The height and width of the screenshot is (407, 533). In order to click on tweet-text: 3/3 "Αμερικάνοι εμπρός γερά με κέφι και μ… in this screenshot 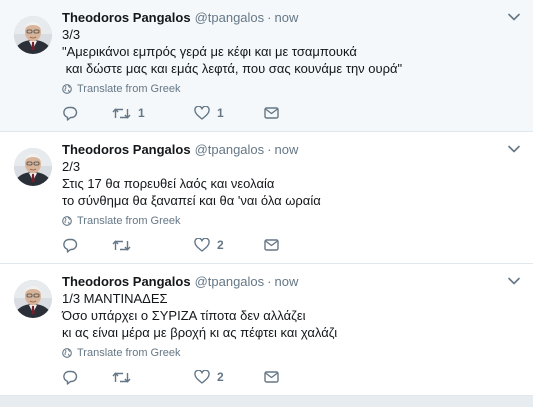, I will do `click(291, 51)`.